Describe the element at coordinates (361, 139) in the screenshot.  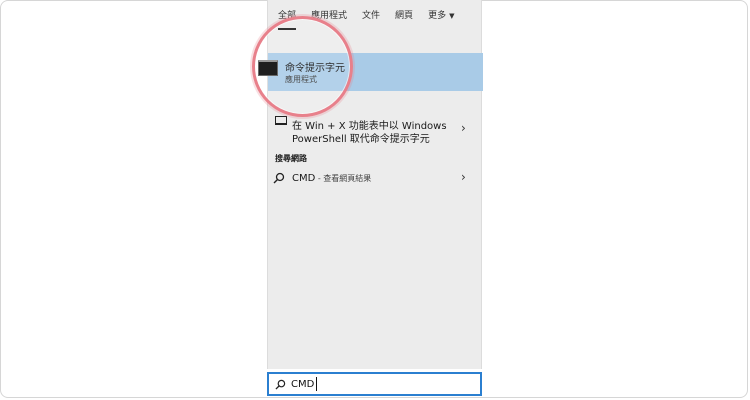
I see `powershell-setting-line2: PowerShell 取代命令提示字元` at that location.